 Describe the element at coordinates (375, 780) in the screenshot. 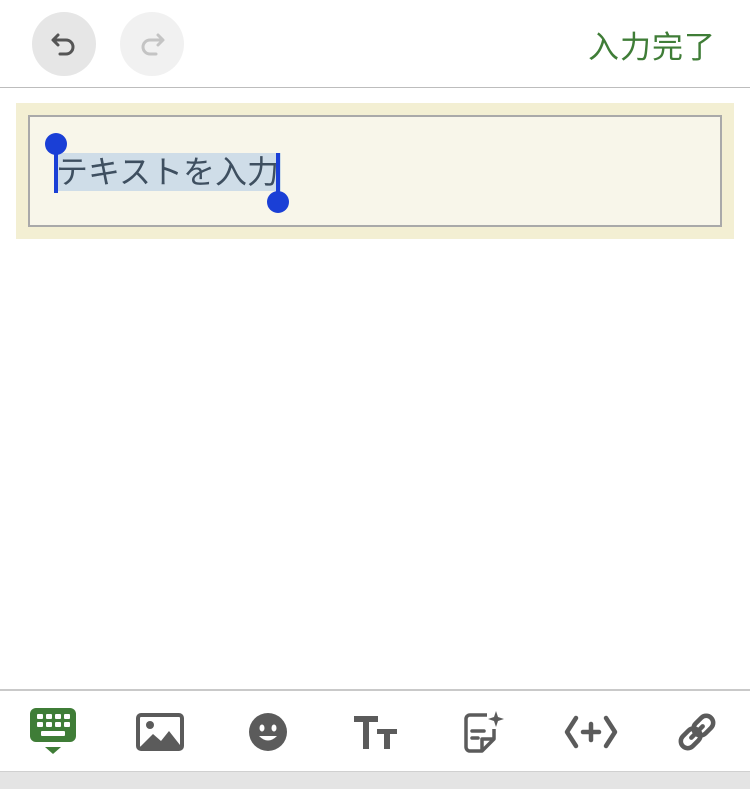

I see `bottom-strip` at that location.